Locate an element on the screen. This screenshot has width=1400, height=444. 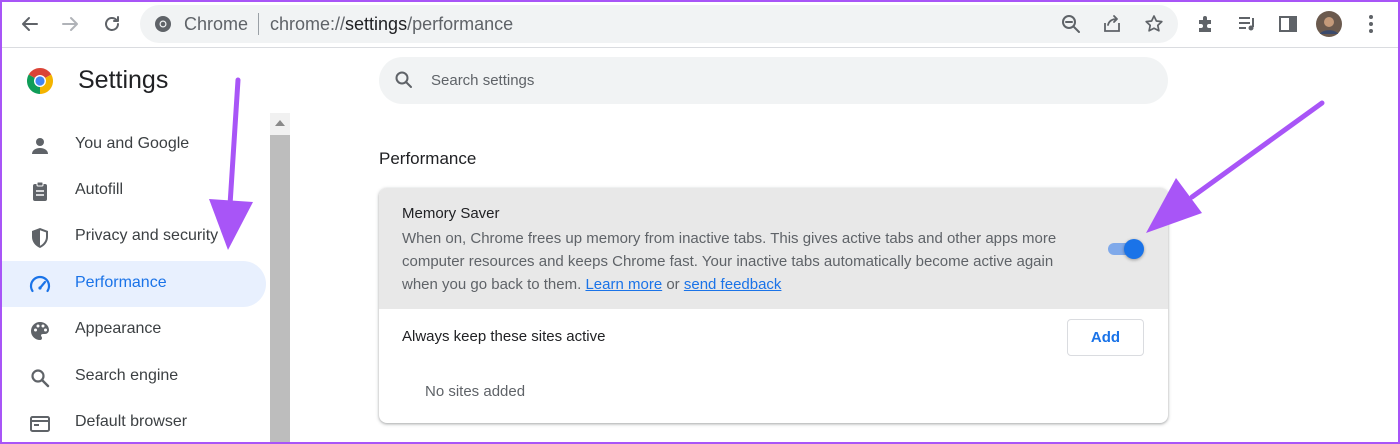
extensions-icon is located at coordinates (1206, 24).